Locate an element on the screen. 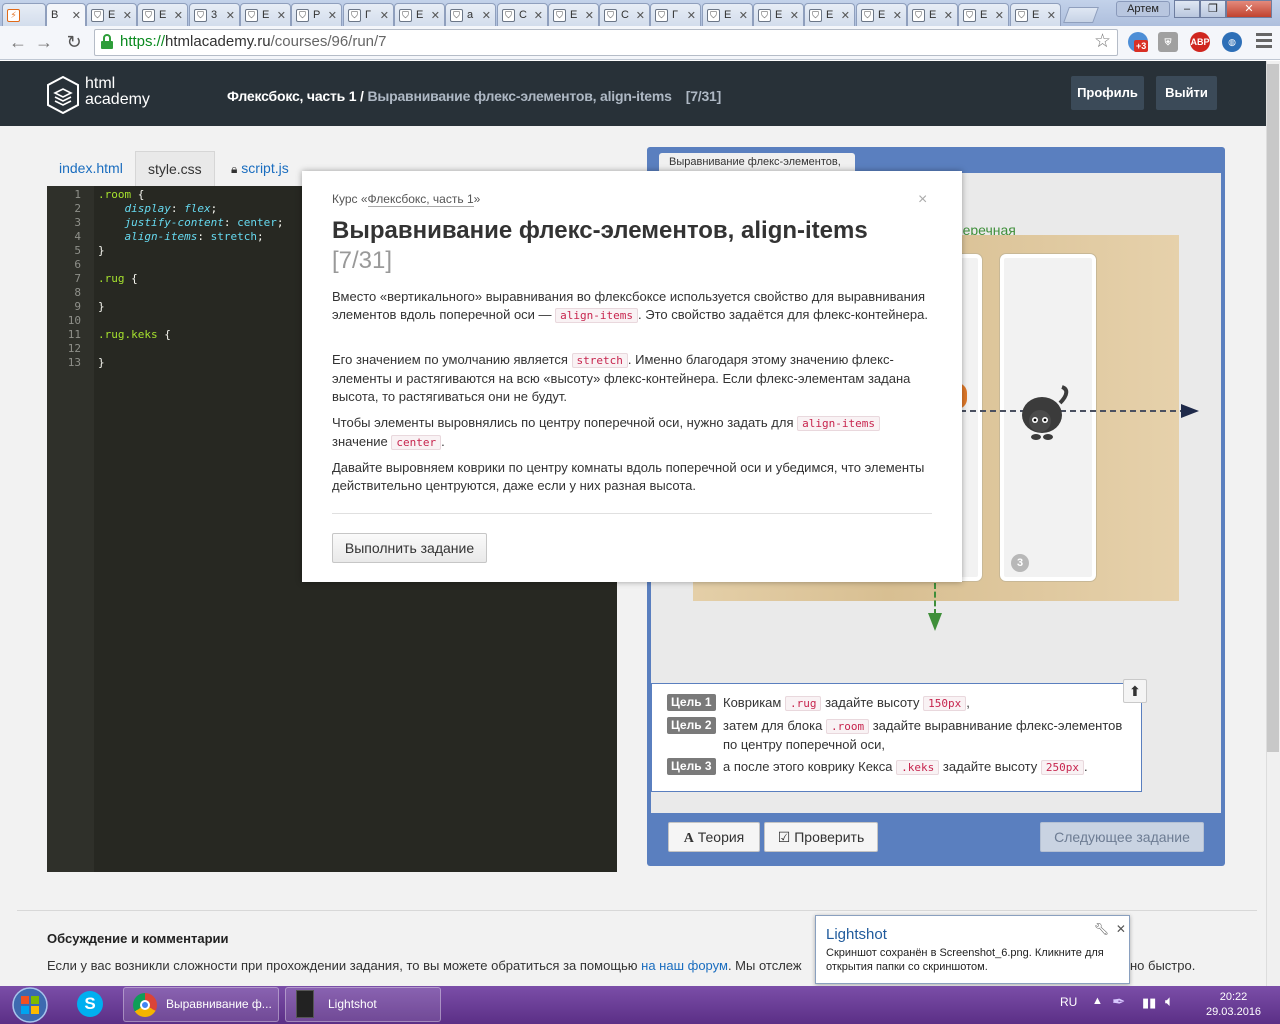  code-line-3: justify-content: center; is located at coordinates (191, 222).